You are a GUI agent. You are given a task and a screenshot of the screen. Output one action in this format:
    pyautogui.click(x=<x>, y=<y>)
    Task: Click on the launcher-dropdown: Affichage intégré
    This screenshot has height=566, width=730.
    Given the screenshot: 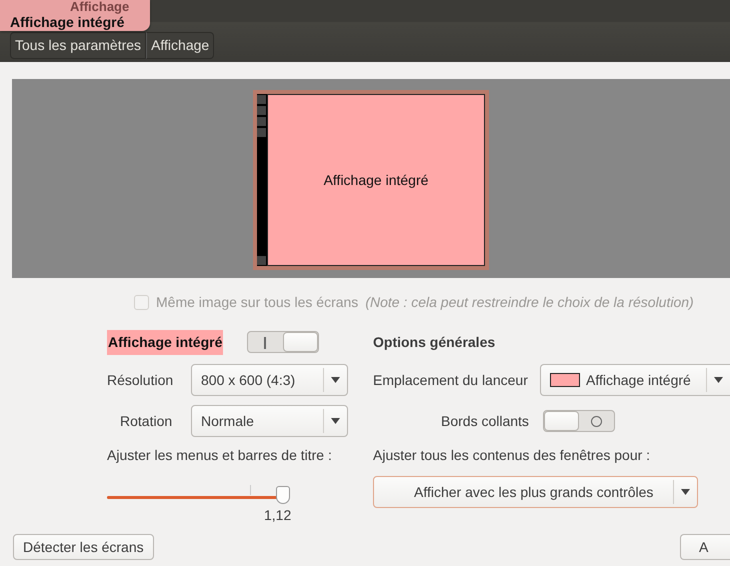 What is the action you would take?
    pyautogui.click(x=635, y=380)
    